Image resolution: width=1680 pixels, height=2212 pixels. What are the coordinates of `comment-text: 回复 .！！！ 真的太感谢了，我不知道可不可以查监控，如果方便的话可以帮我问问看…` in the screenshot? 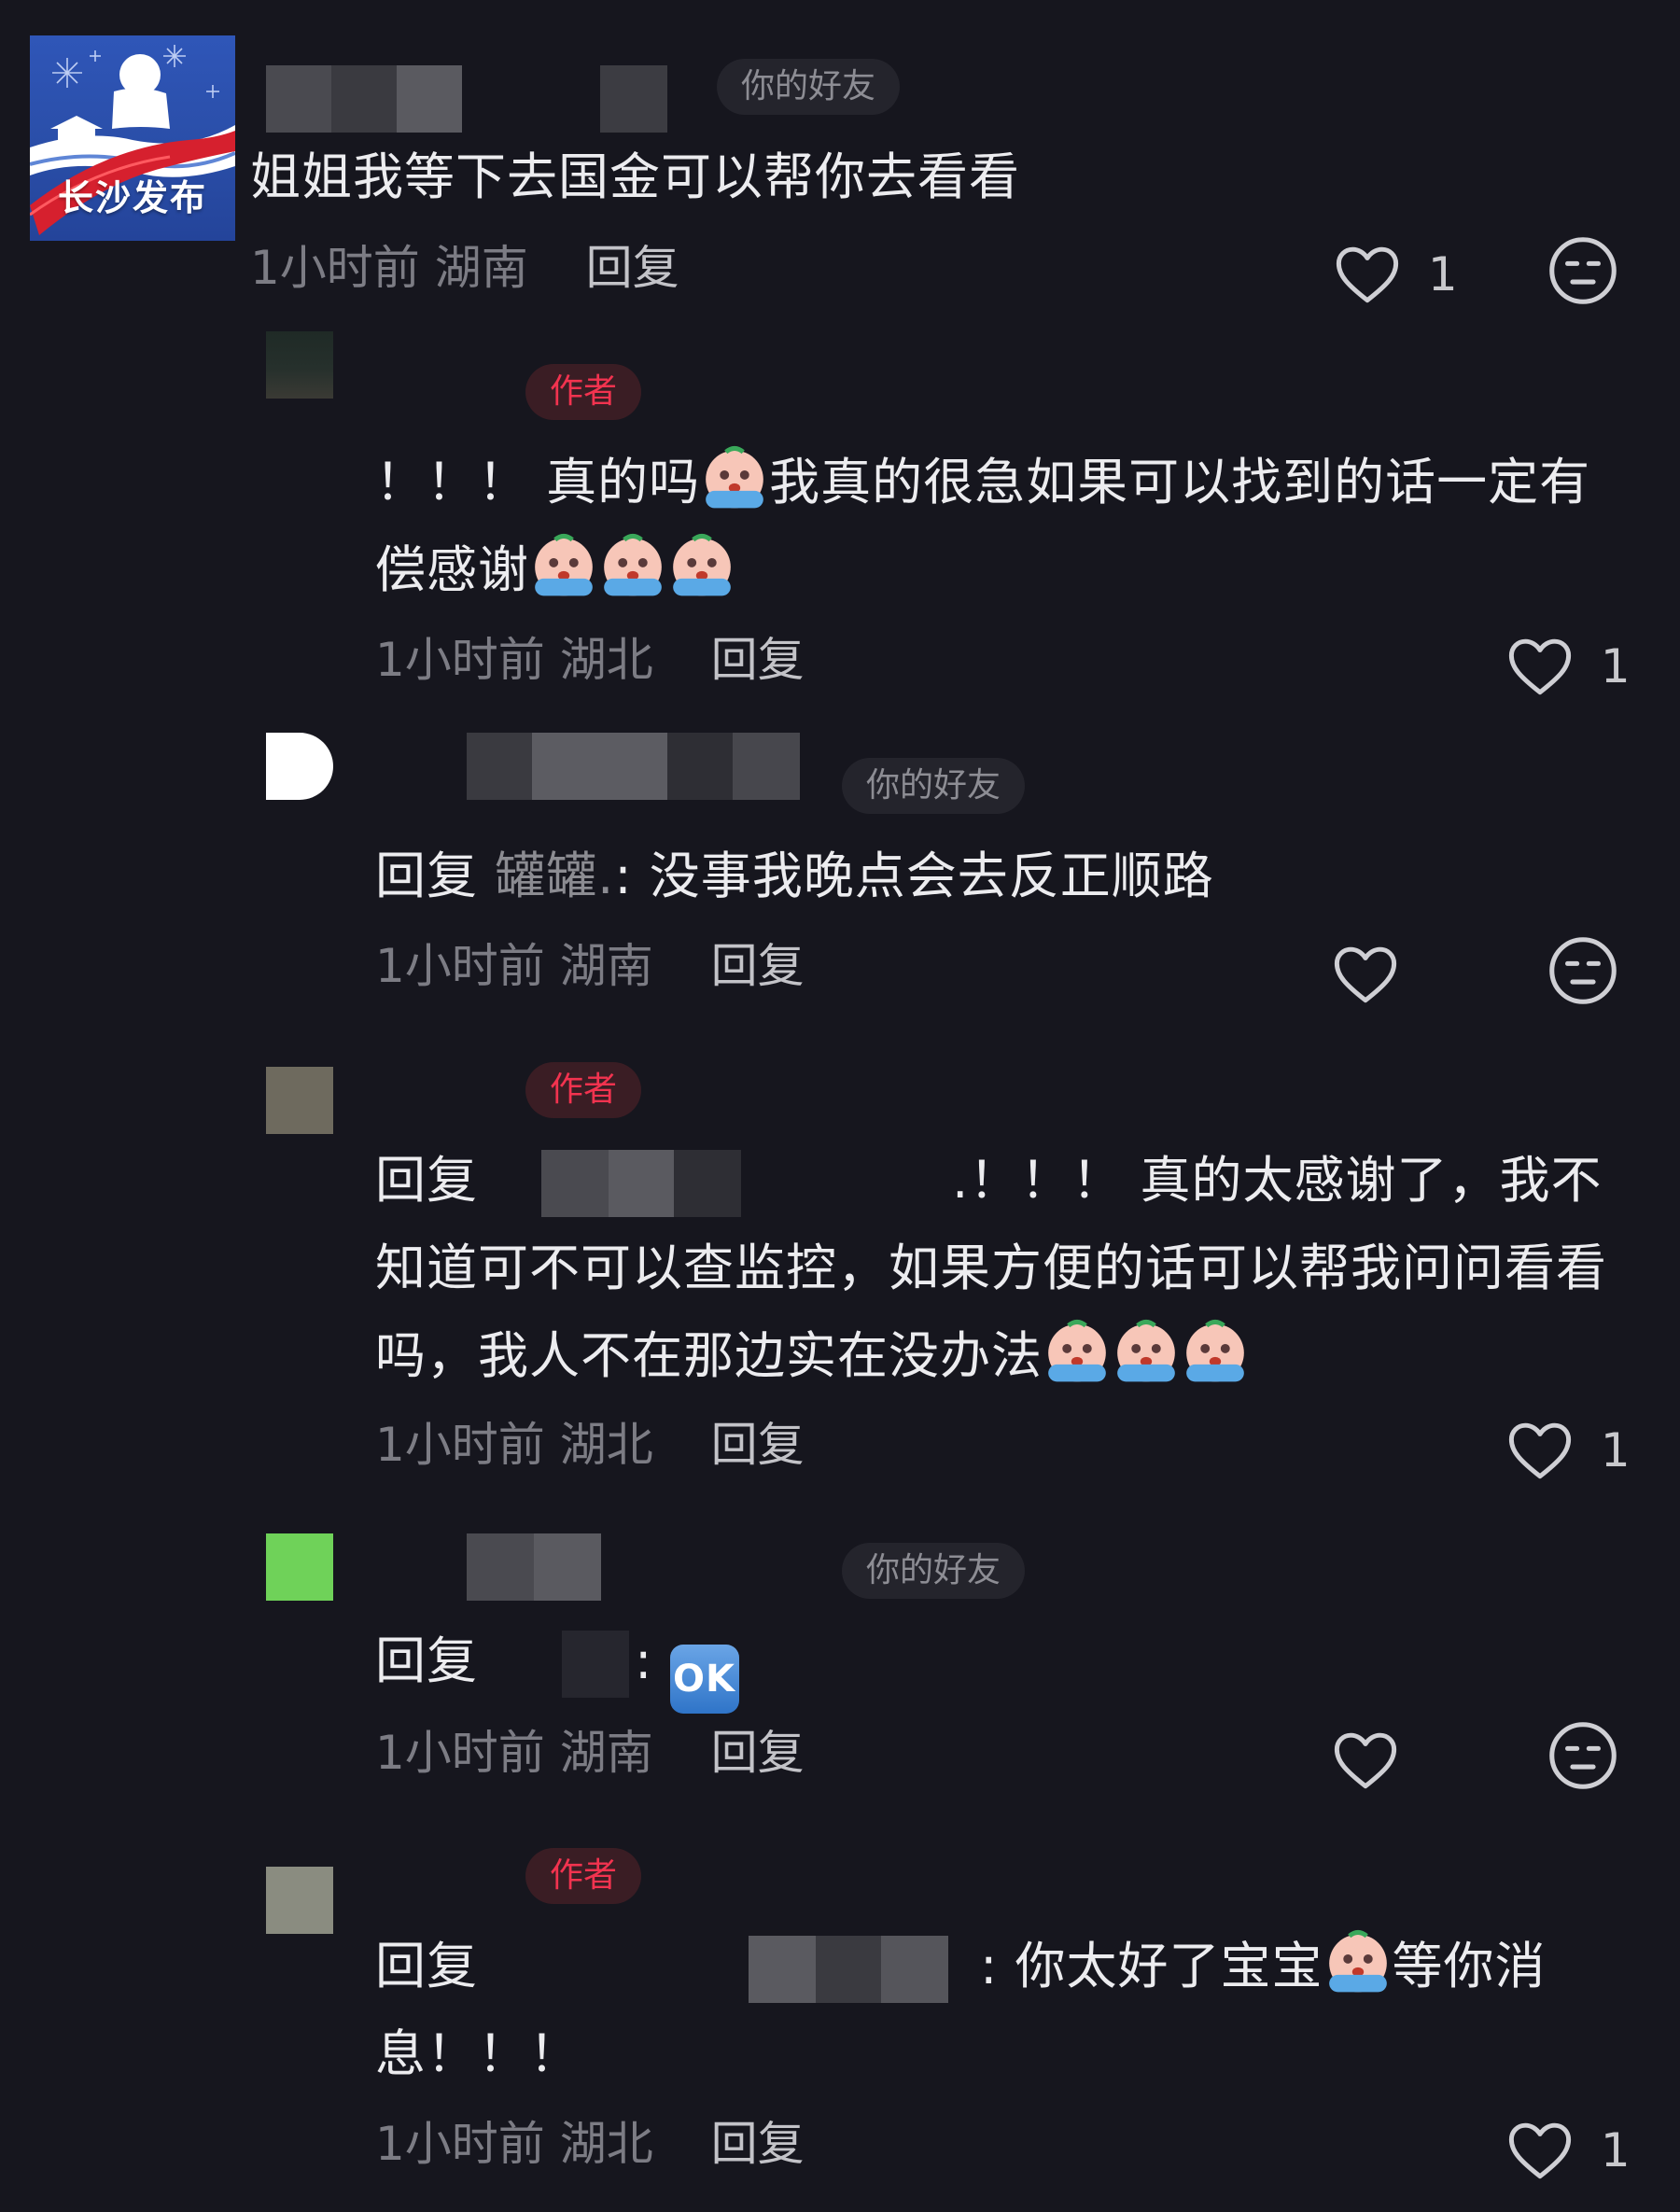 It's located at (996, 1268).